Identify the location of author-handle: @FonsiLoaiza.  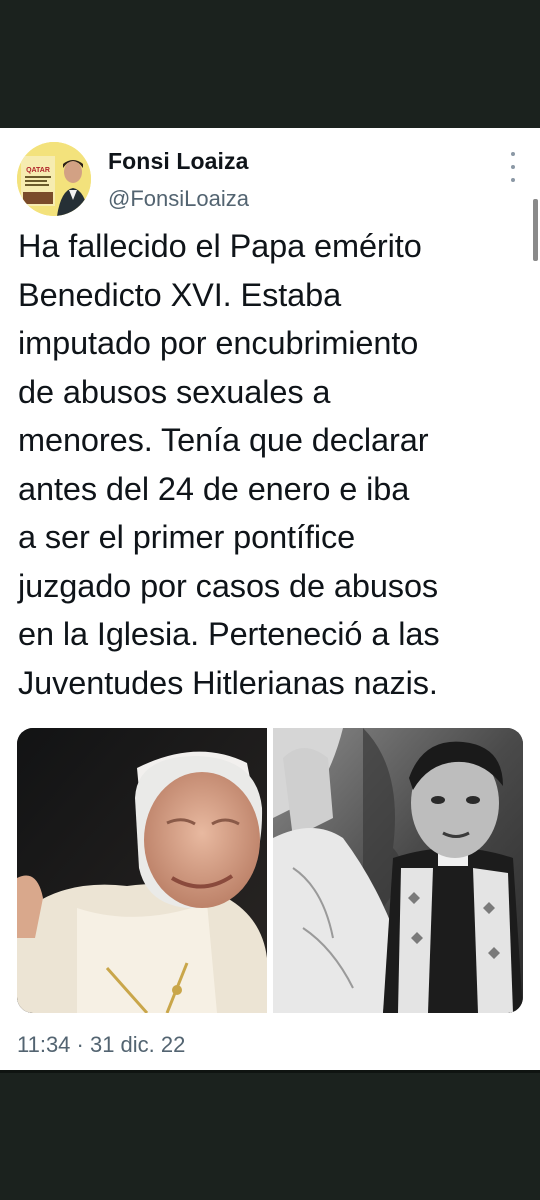
(178, 199).